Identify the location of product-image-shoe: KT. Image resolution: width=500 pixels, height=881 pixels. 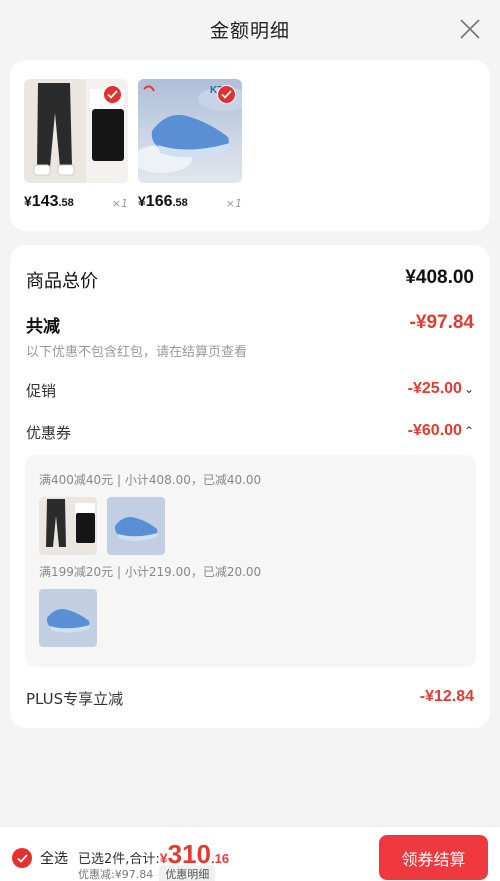
(190, 131).